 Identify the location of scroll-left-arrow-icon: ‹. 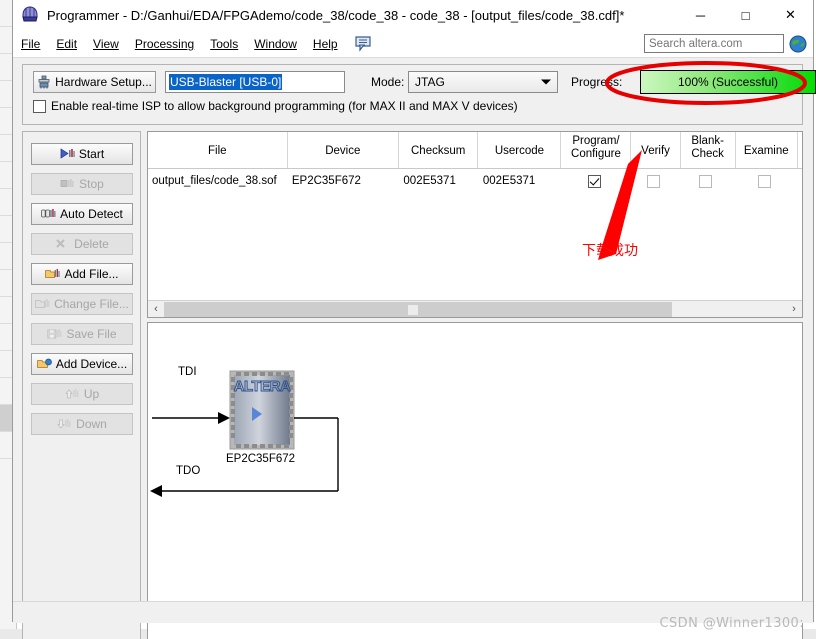
(156, 309).